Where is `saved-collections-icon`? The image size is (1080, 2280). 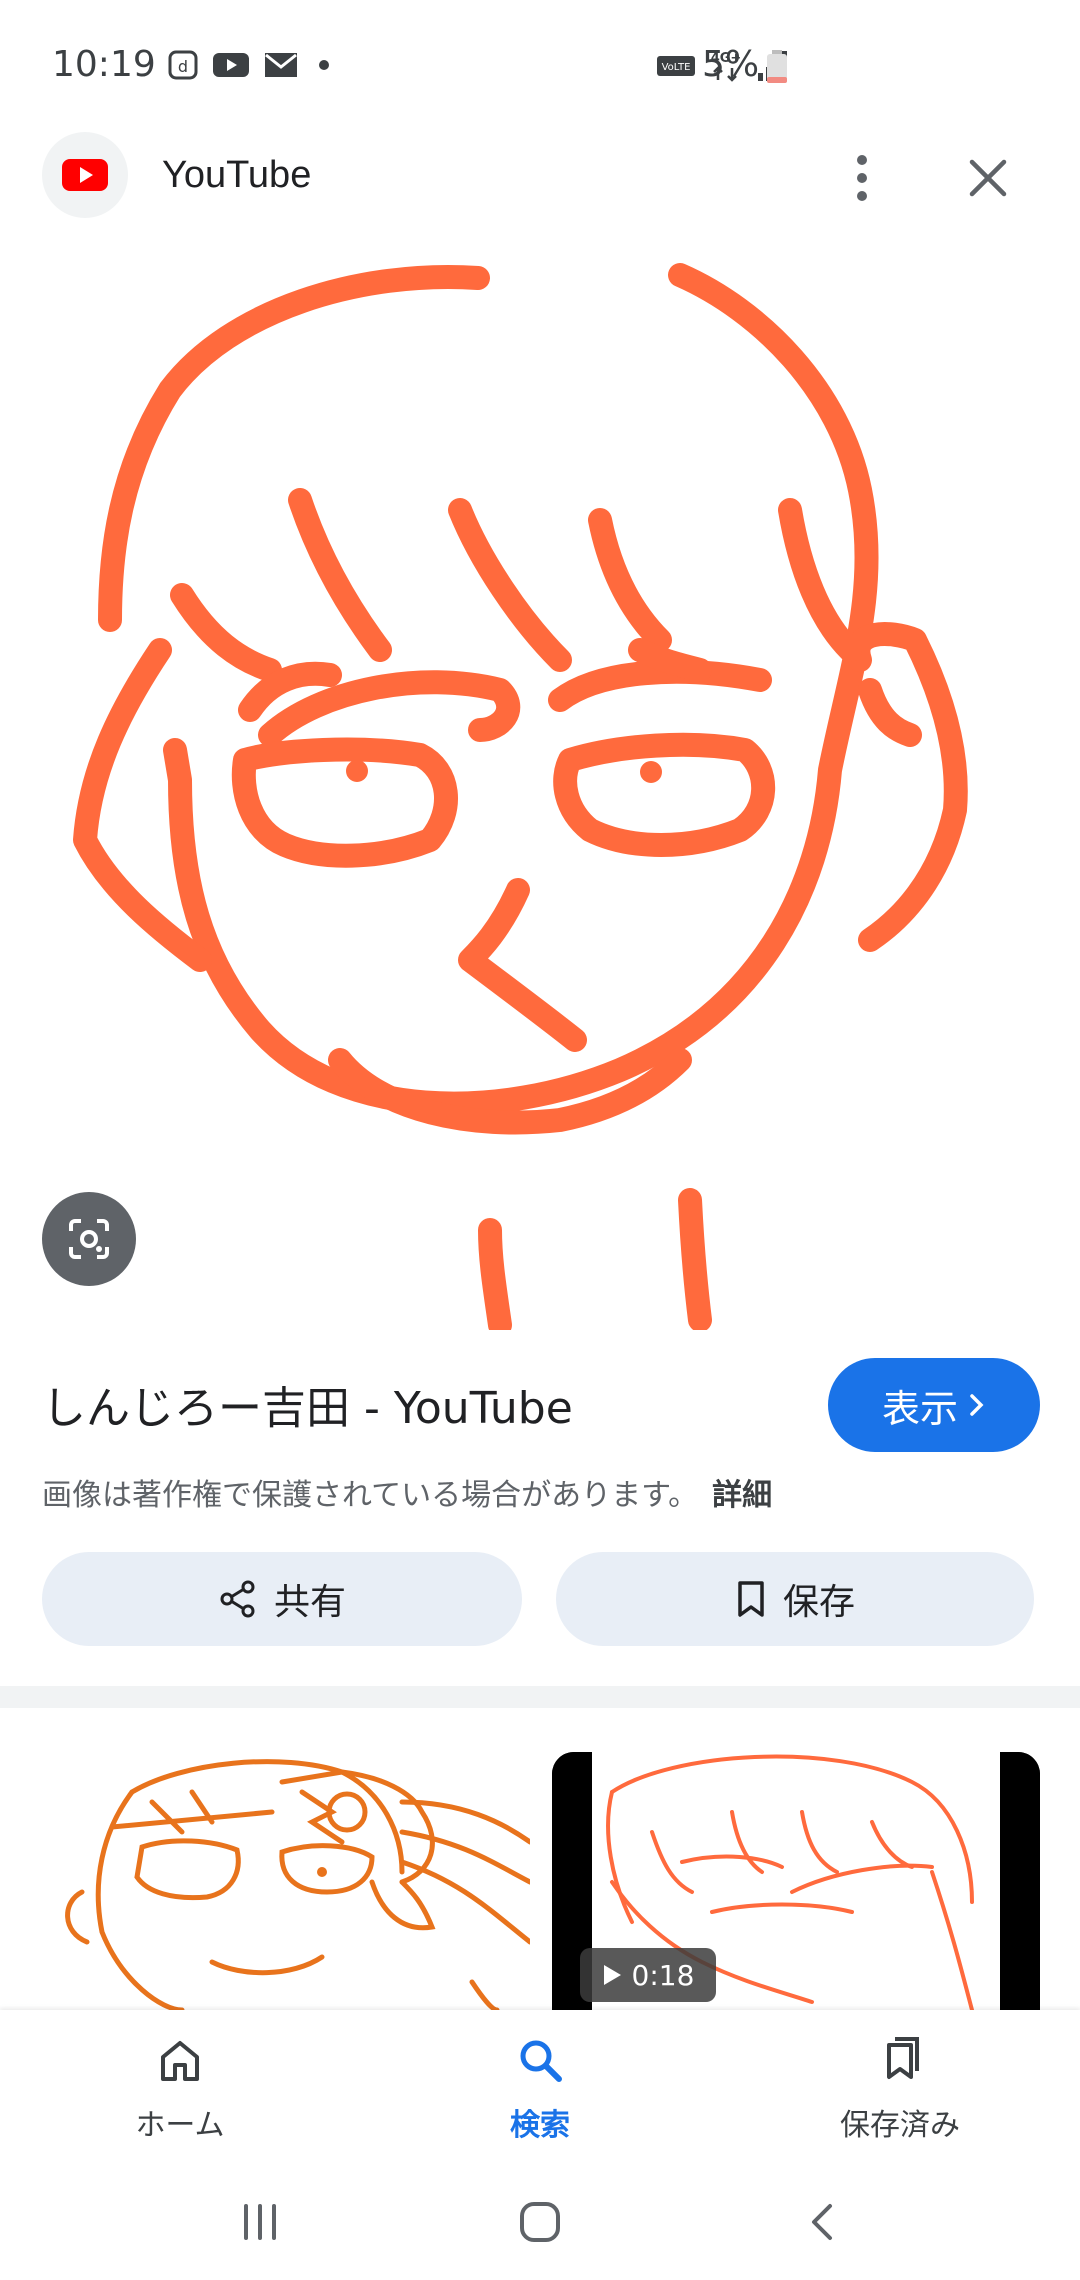
saved-collections-icon is located at coordinates (903, 2058).